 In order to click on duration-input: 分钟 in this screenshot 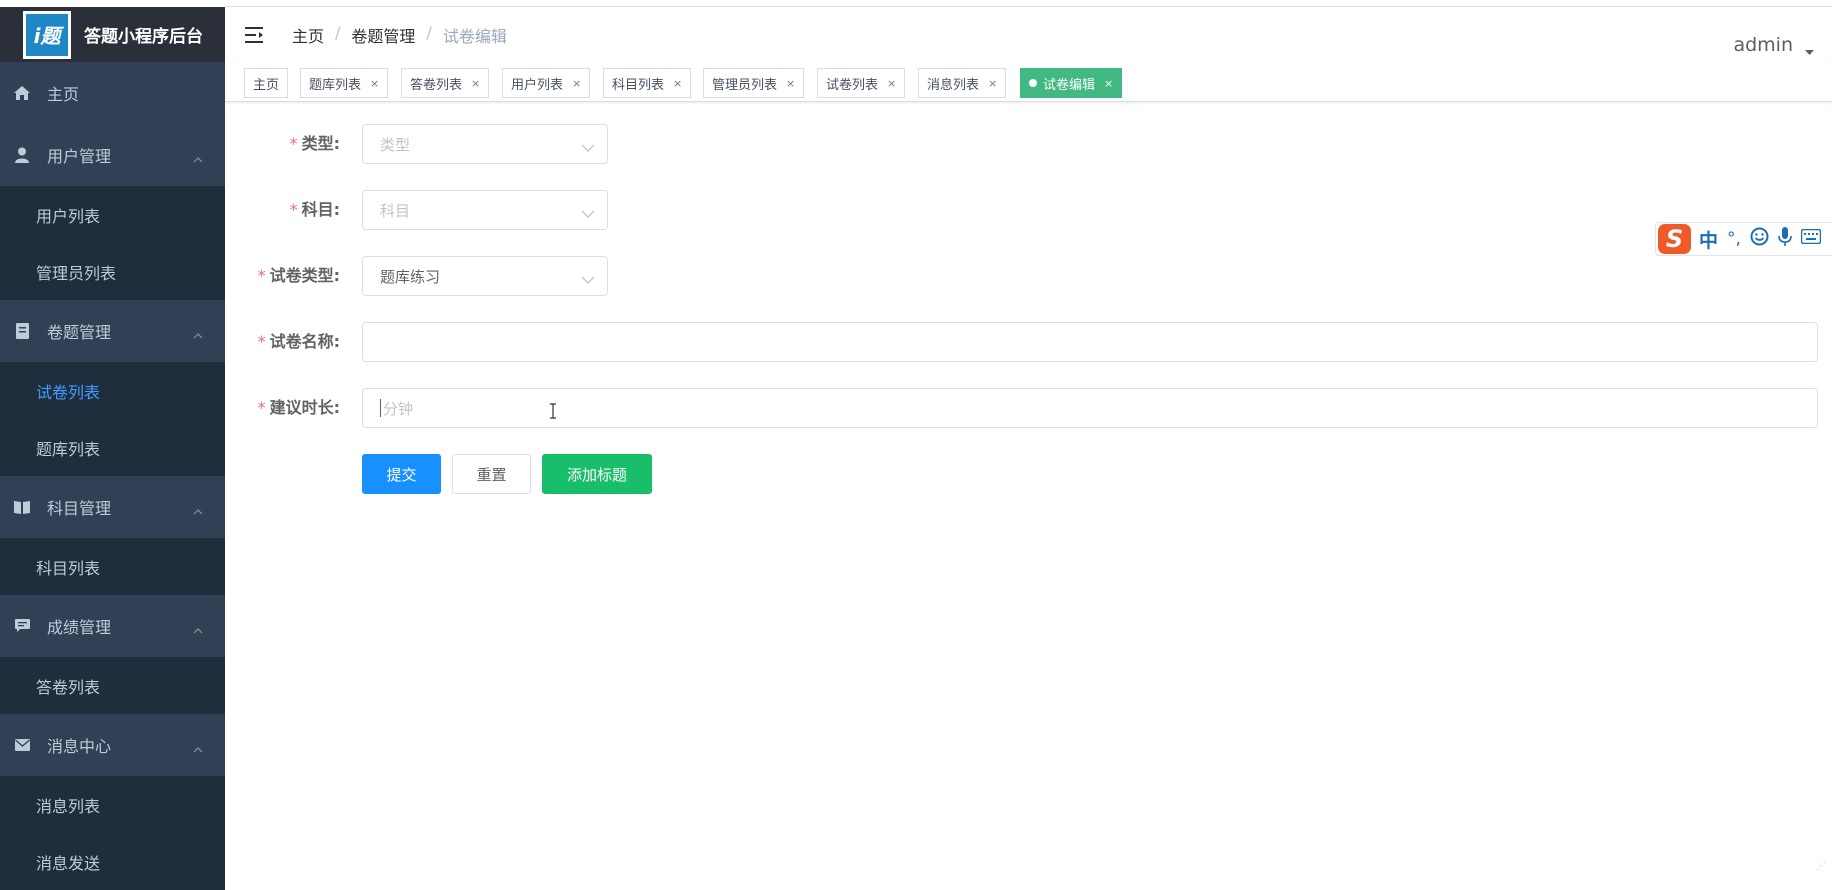, I will do `click(1090, 408)`.